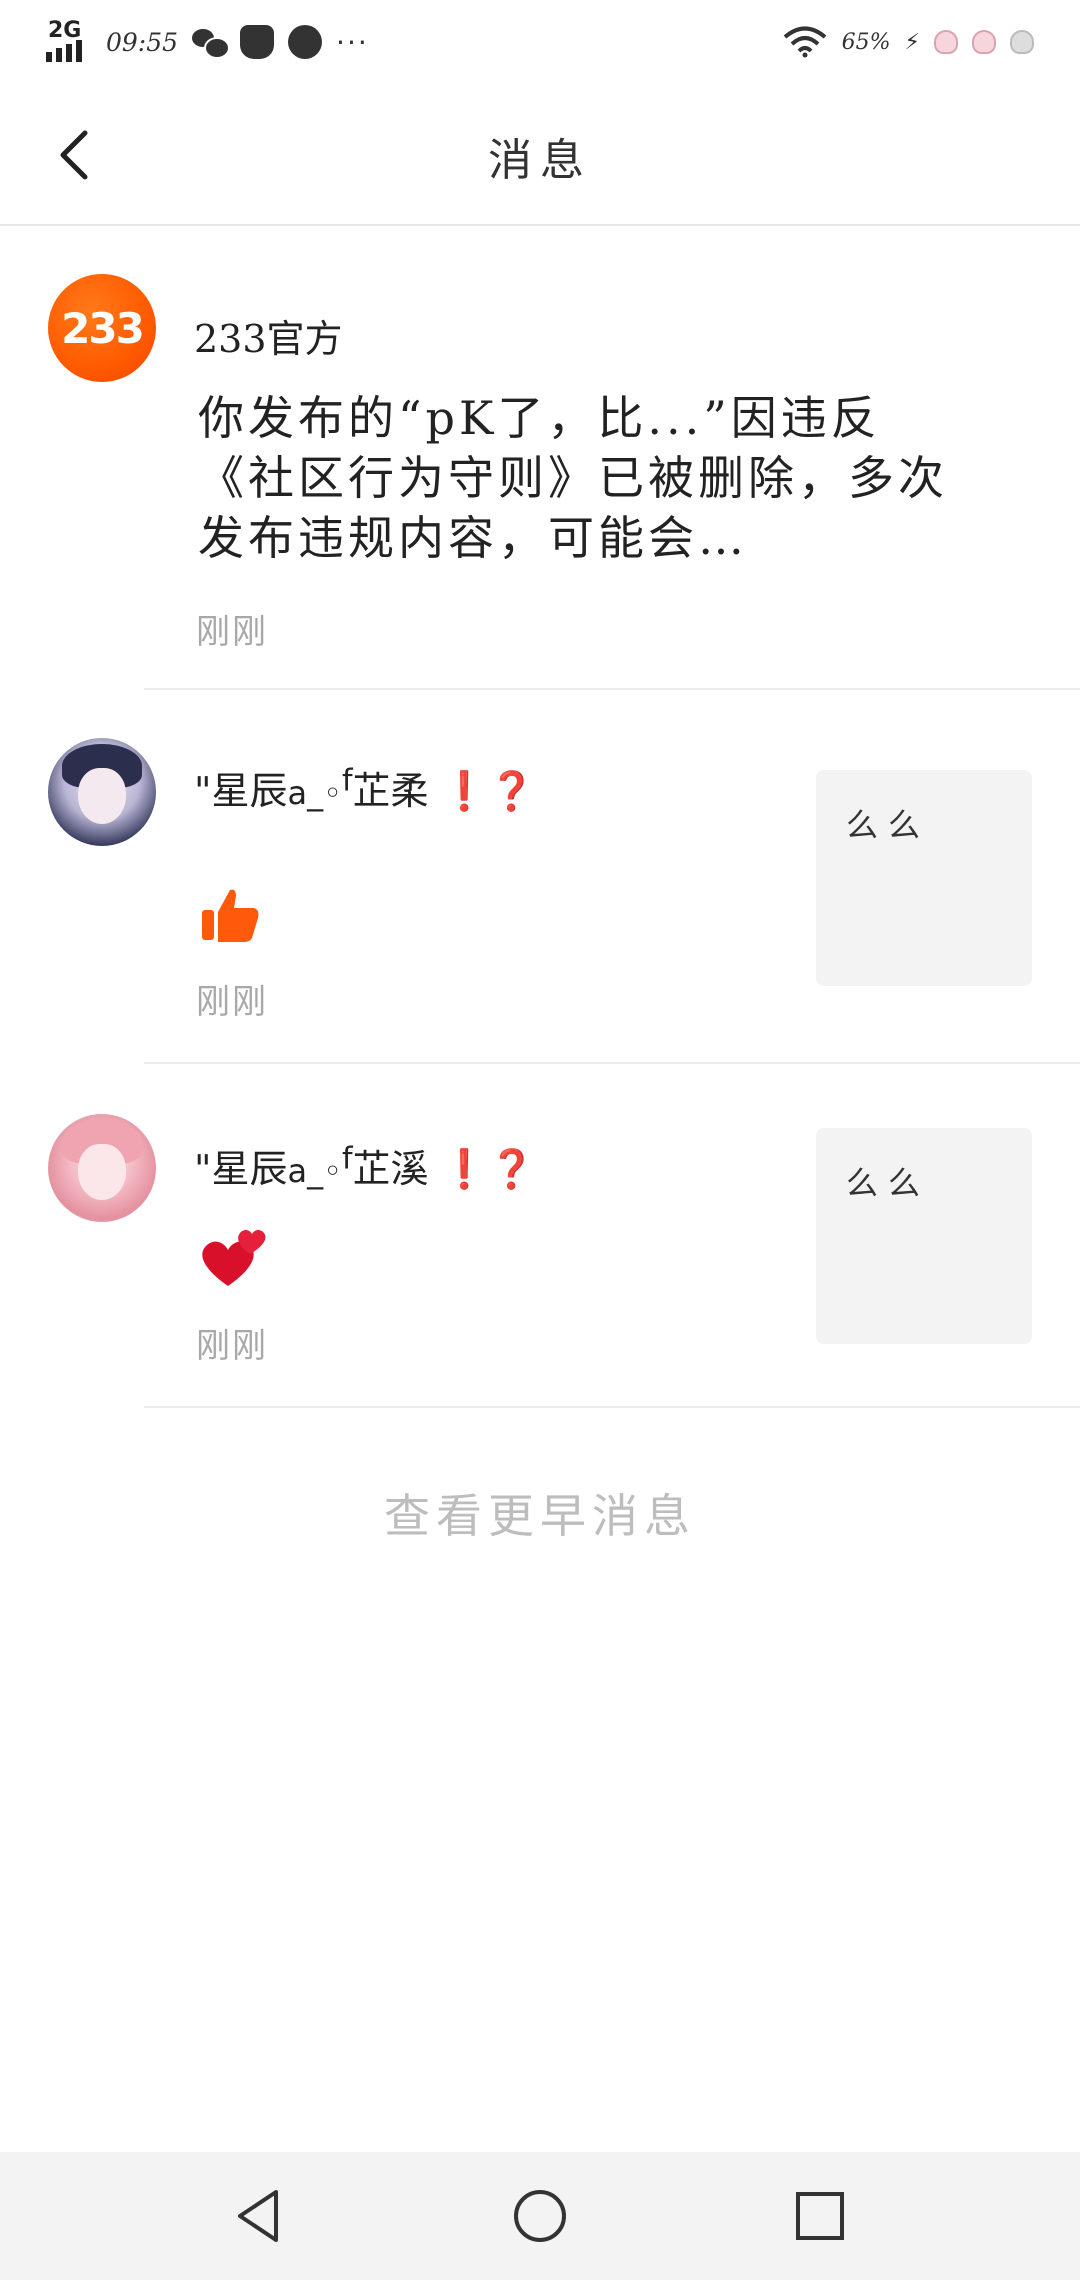  Describe the element at coordinates (257, 42) in the screenshot. I see `app-cat-icon` at that location.